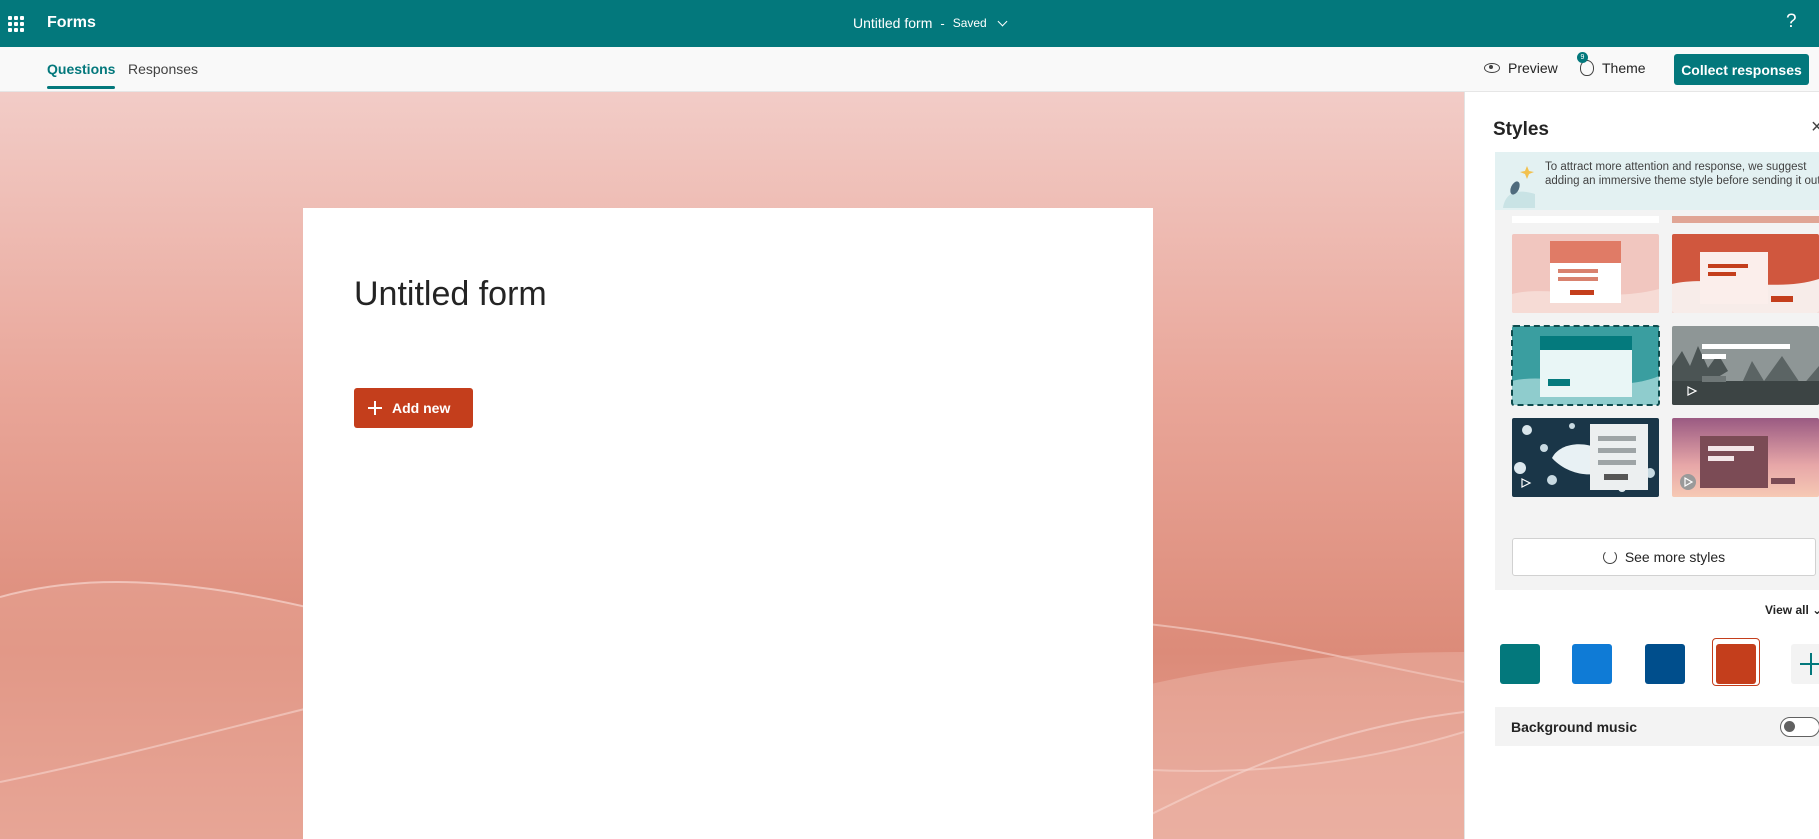  I want to click on form-title-dropdown: Untitled form - Saved, so click(930, 23).